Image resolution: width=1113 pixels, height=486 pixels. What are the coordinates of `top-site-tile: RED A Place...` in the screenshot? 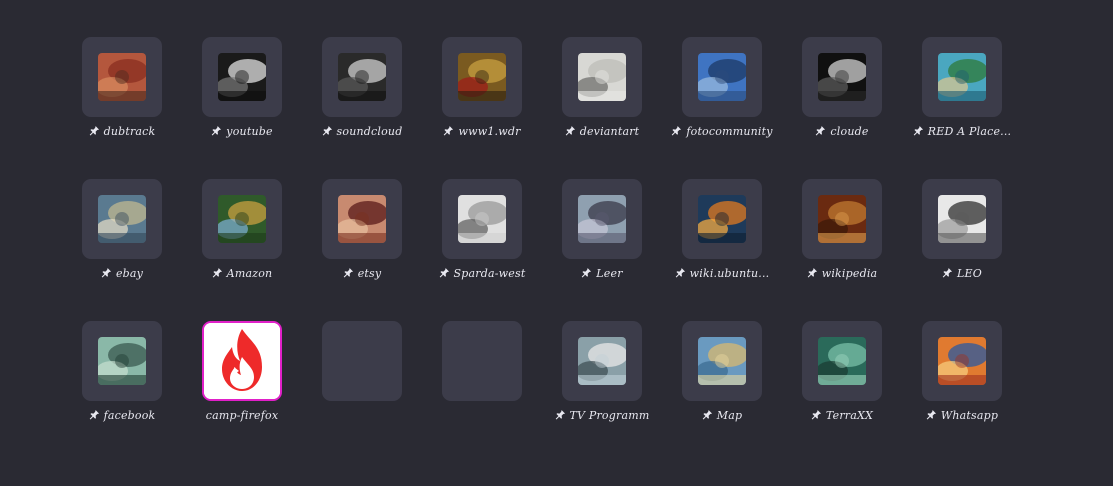 It's located at (962, 92).